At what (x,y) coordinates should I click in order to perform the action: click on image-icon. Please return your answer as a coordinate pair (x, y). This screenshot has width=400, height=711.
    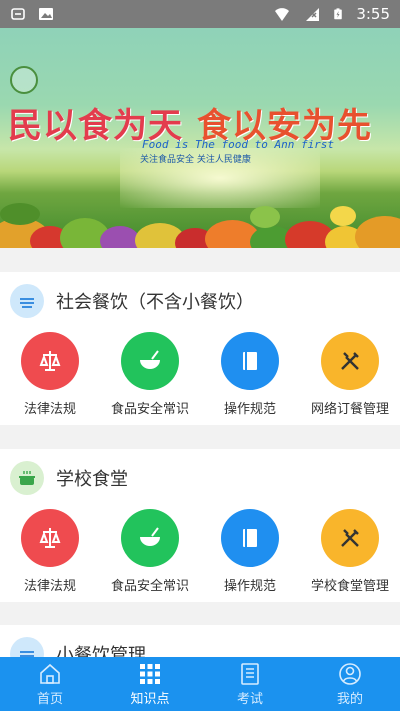
    Looking at the image, I should click on (46, 14).